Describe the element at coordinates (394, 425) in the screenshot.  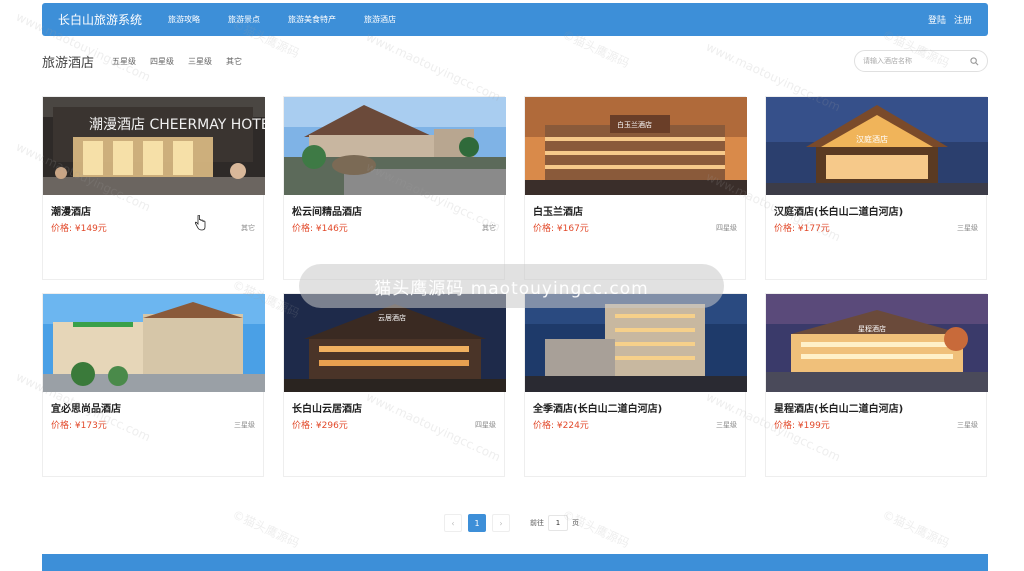
I see `hotel-meta: 价格: ¥296元 四星级` at that location.